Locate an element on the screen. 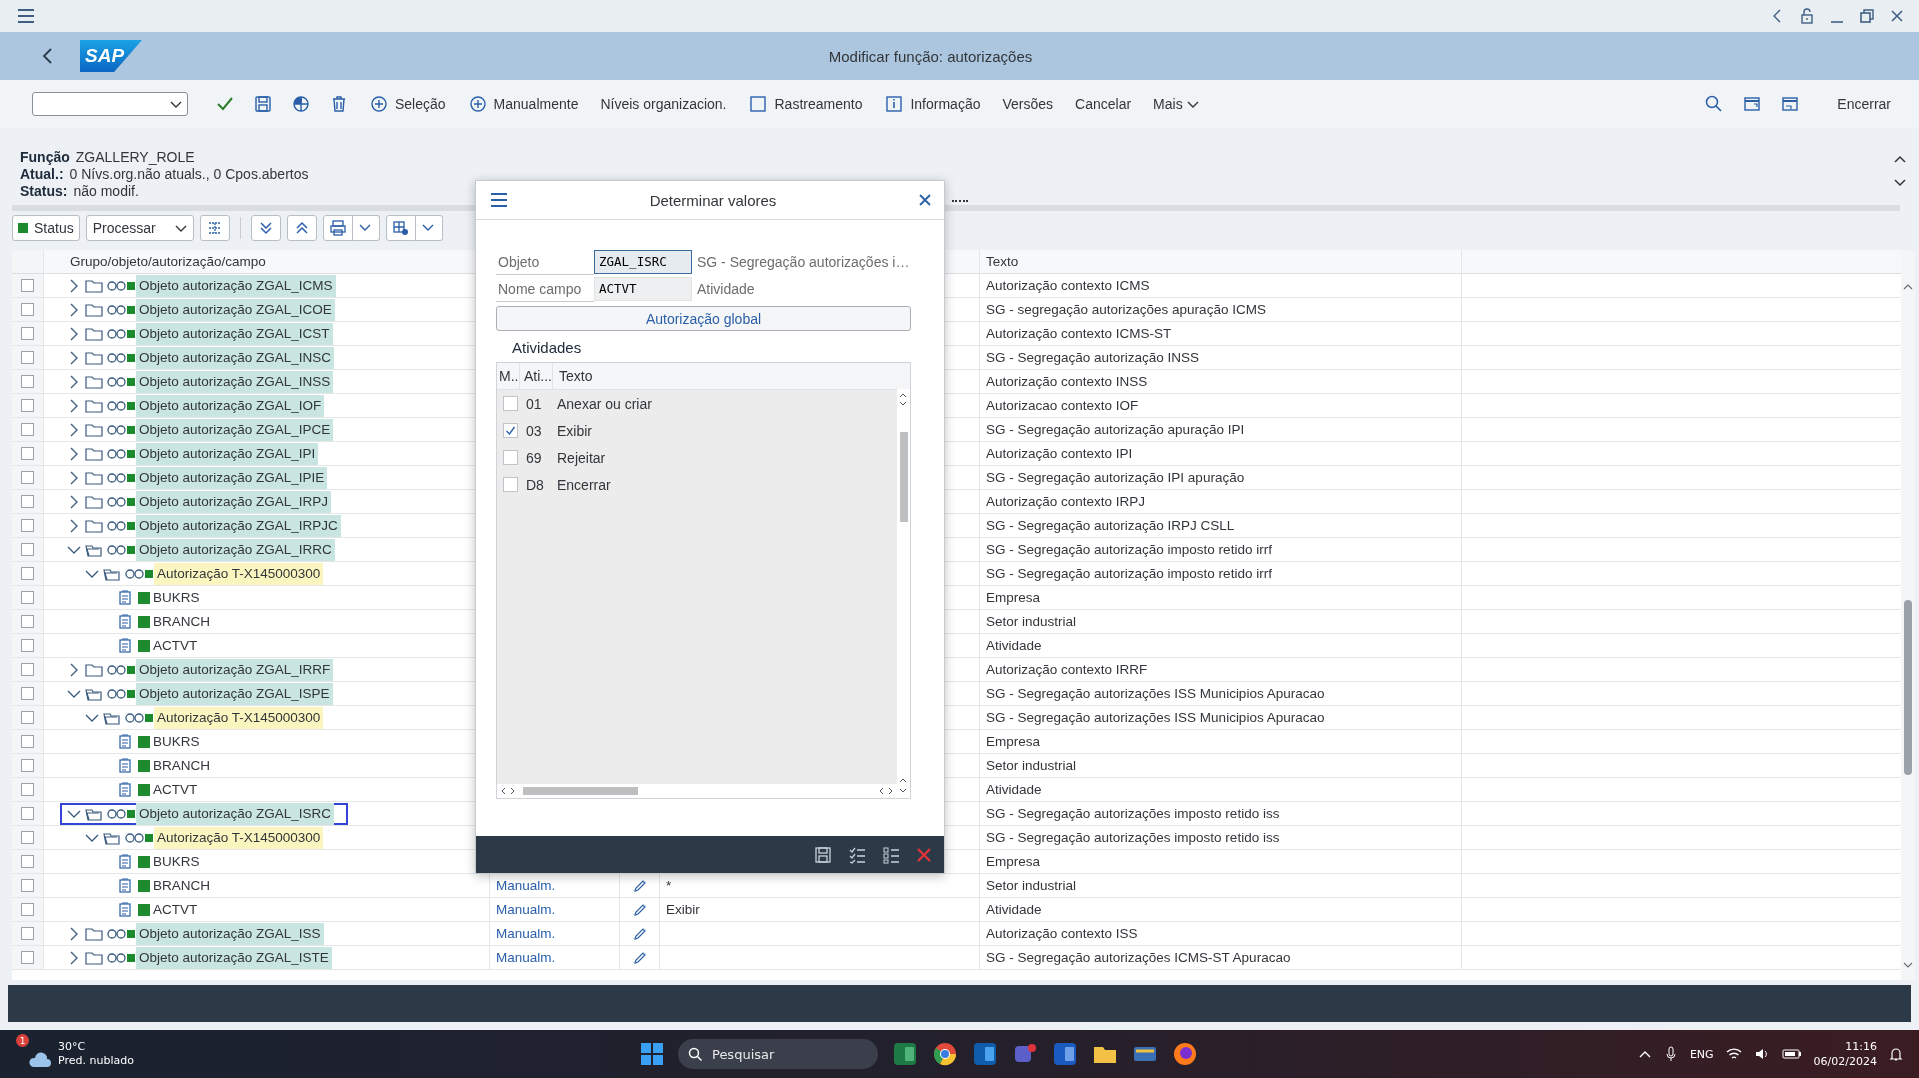 The width and height of the screenshot is (1919, 1078). language-indicator: ENG is located at coordinates (1701, 1054).